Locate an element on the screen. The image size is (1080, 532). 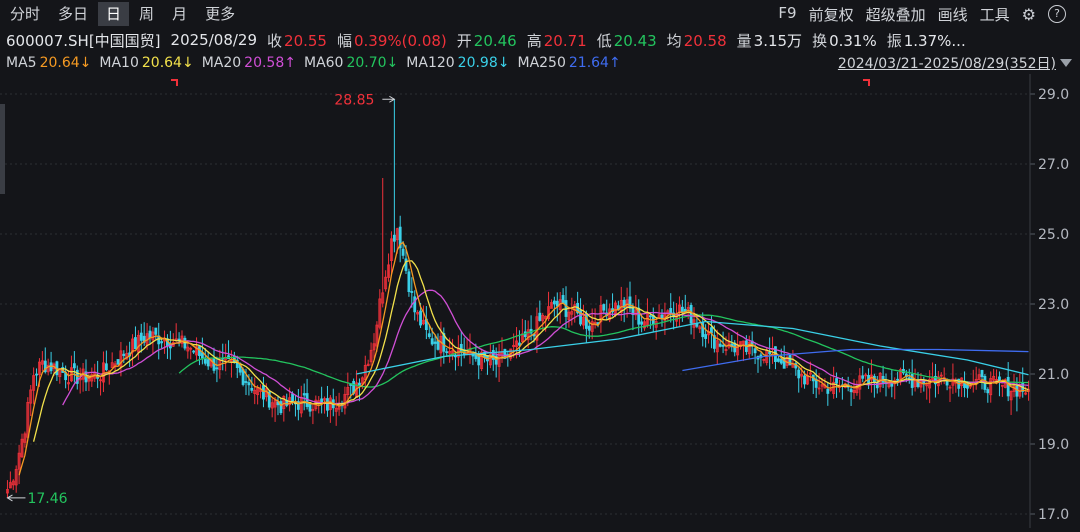
turnover-label: 换 is located at coordinates (820, 40).